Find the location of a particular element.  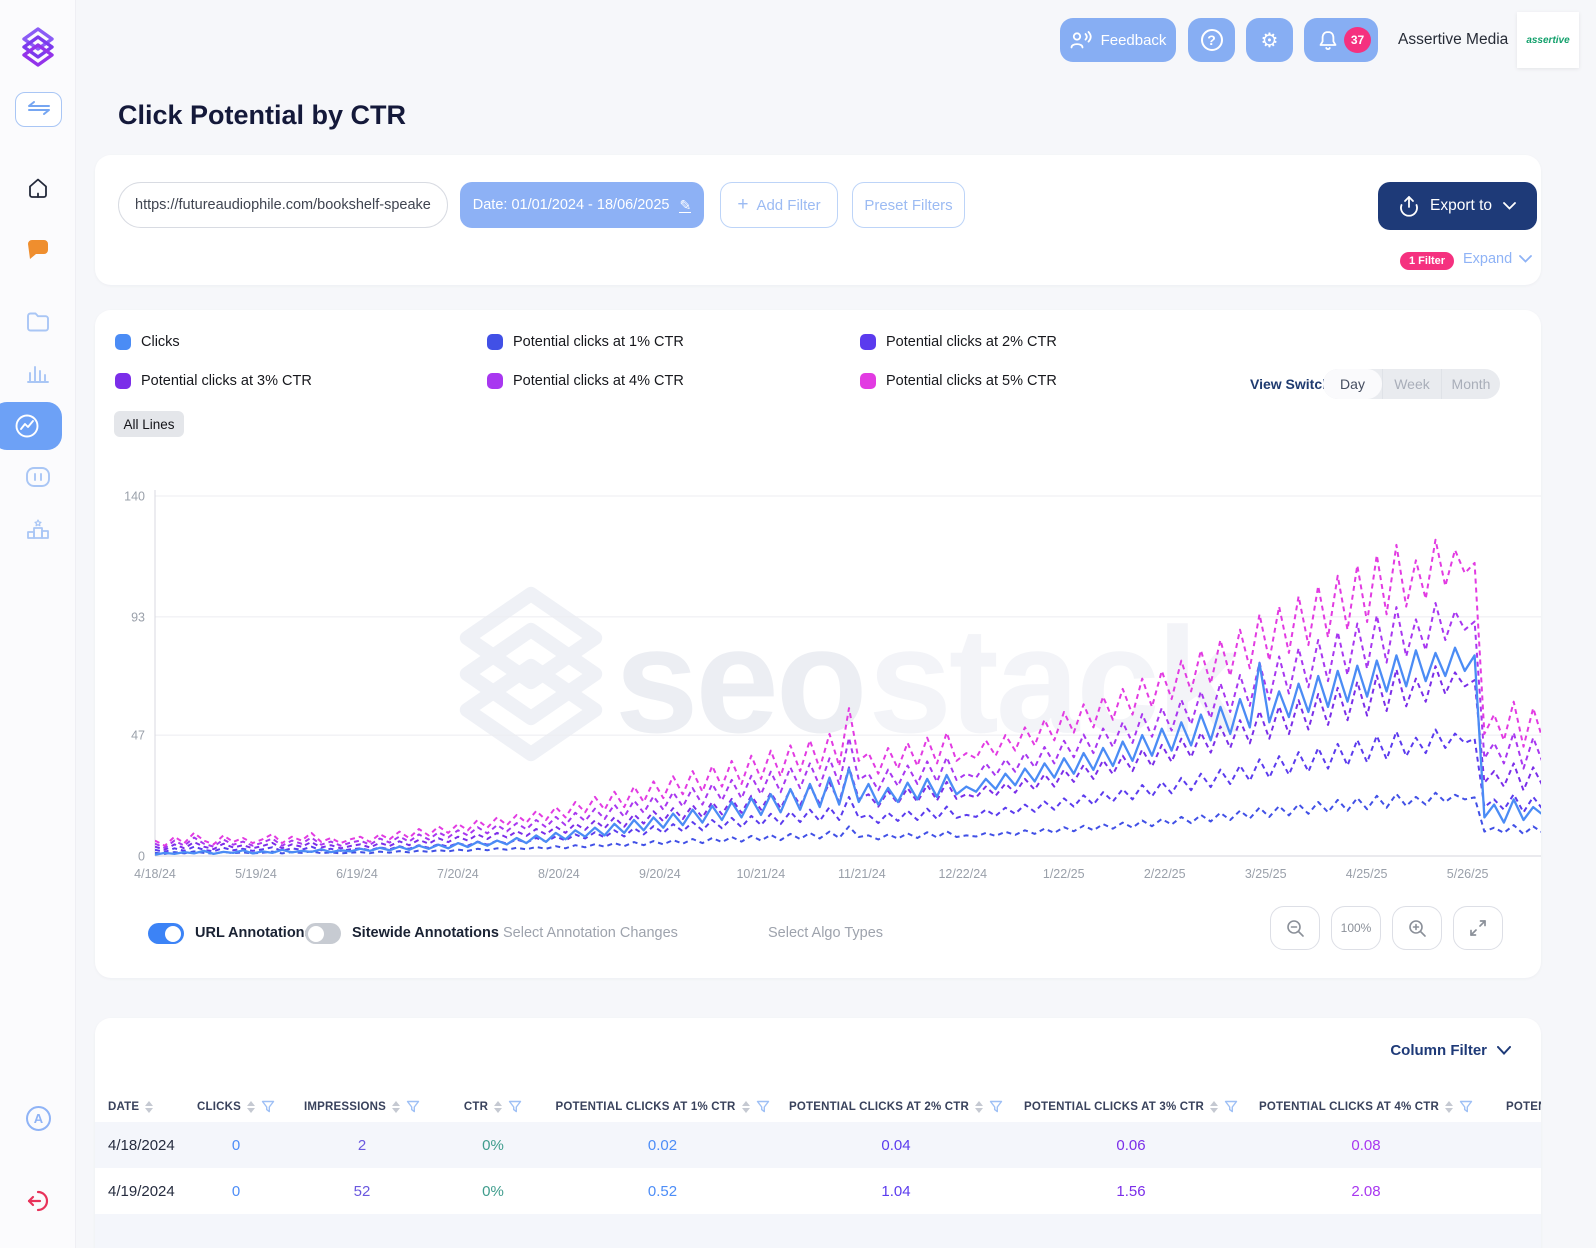

sidebar-item-chat is located at coordinates (38, 250).